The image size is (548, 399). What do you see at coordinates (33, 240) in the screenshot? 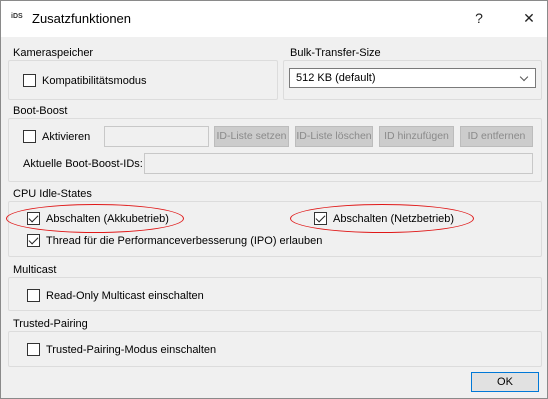
I see `ipo-checkbox` at bounding box center [33, 240].